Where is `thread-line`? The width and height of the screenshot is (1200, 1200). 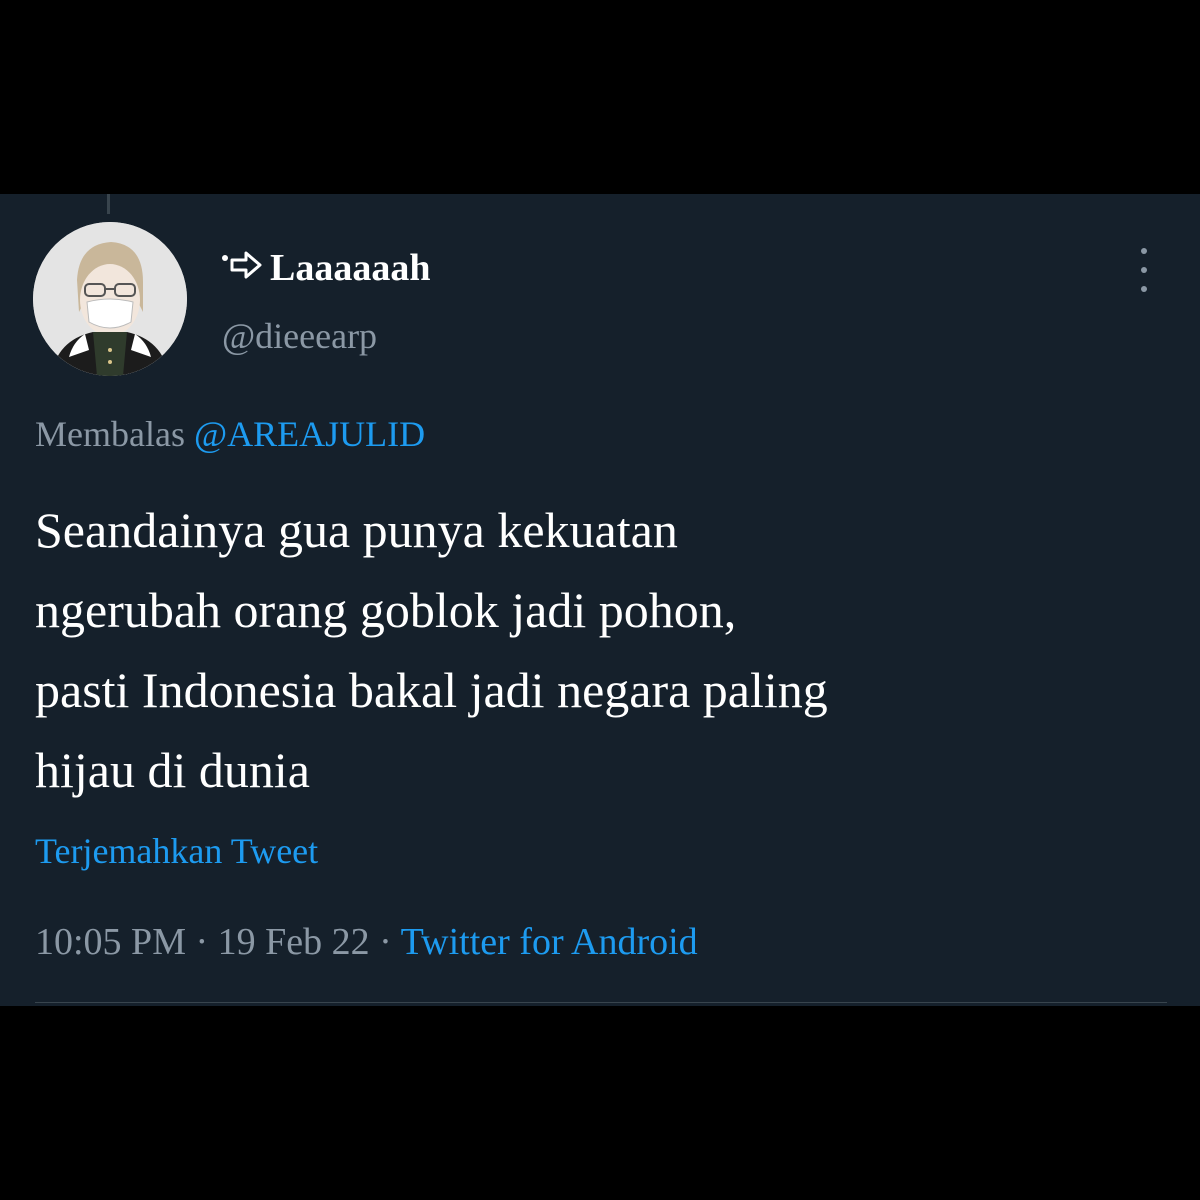 thread-line is located at coordinates (108, 204).